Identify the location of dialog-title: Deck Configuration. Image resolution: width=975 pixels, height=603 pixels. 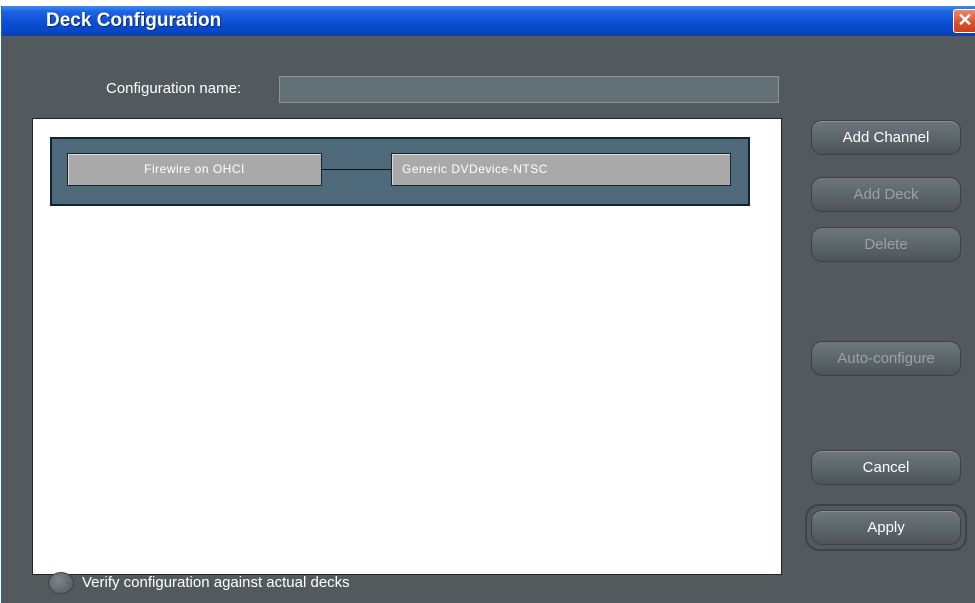
(134, 20).